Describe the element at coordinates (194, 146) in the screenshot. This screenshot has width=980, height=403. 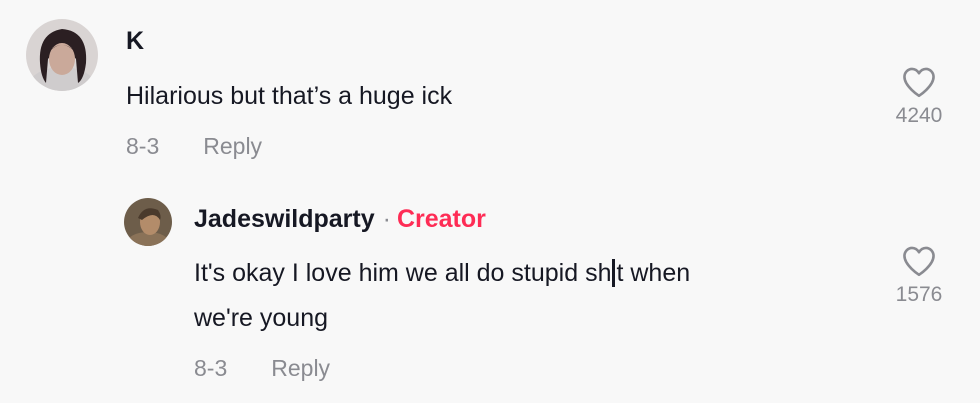
I see `comment-meta: 8-3 Reply` at that location.